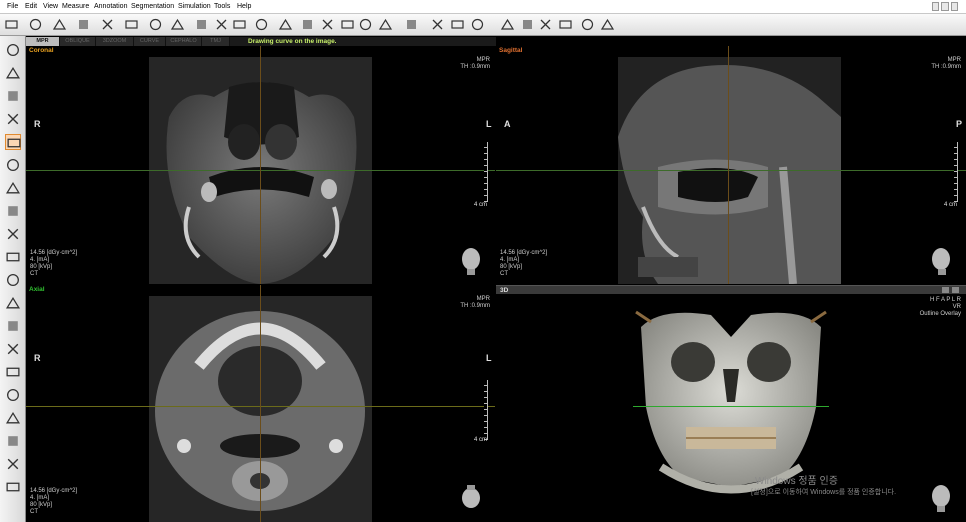  Describe the element at coordinates (477, 24) in the screenshot. I see `implant-icon` at that location.